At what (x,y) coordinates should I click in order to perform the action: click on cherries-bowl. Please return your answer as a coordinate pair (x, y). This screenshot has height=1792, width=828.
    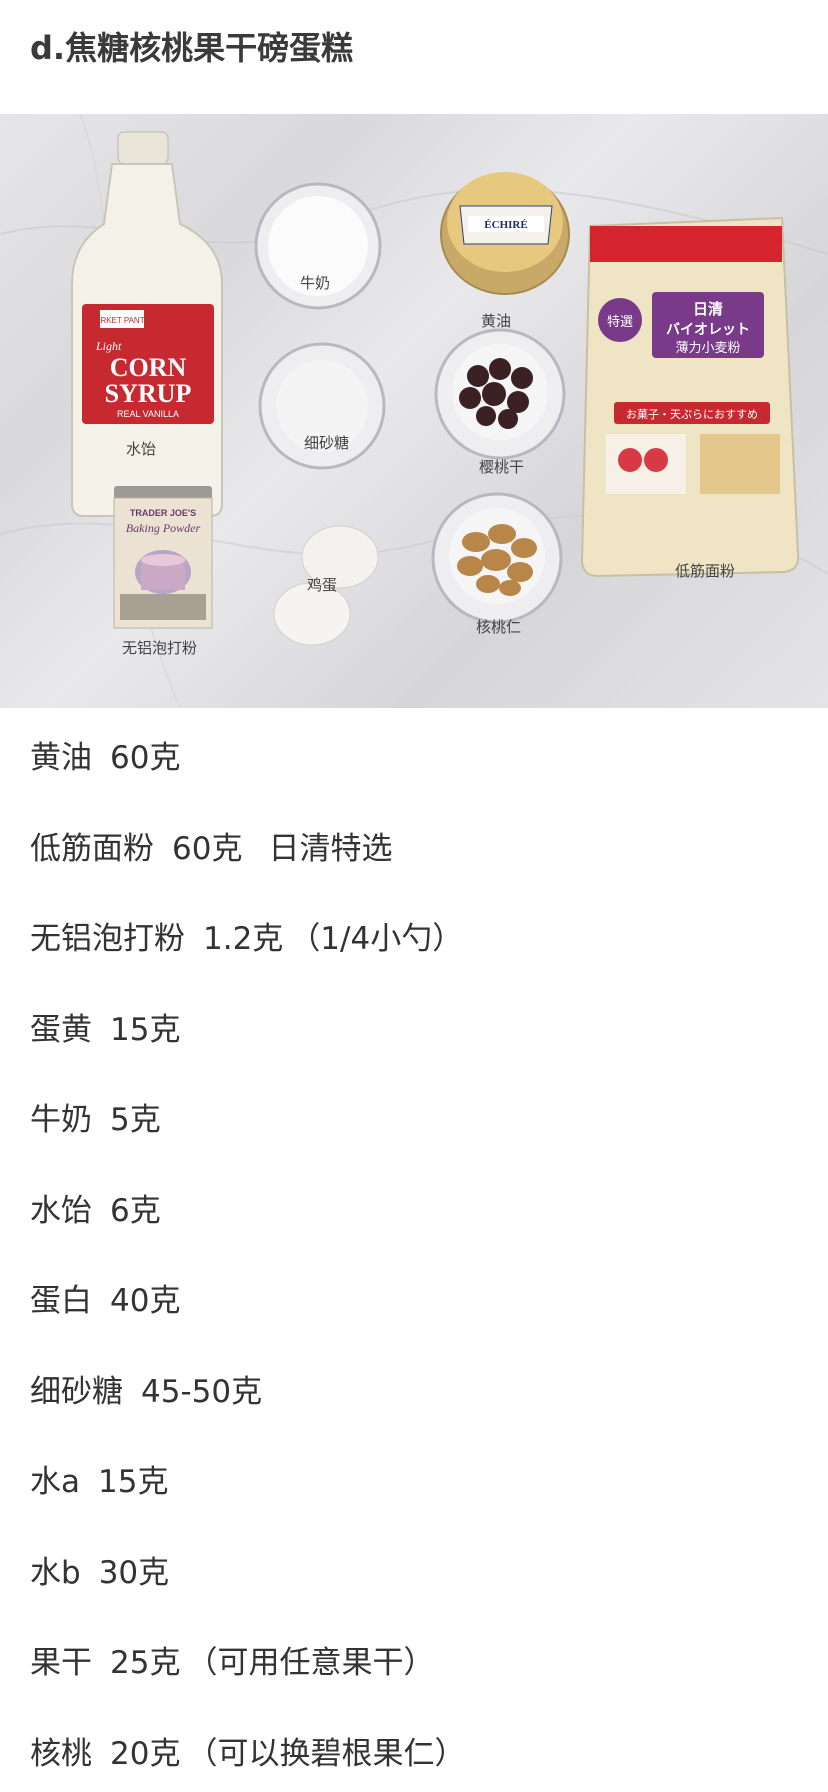
    Looking at the image, I should click on (500, 394).